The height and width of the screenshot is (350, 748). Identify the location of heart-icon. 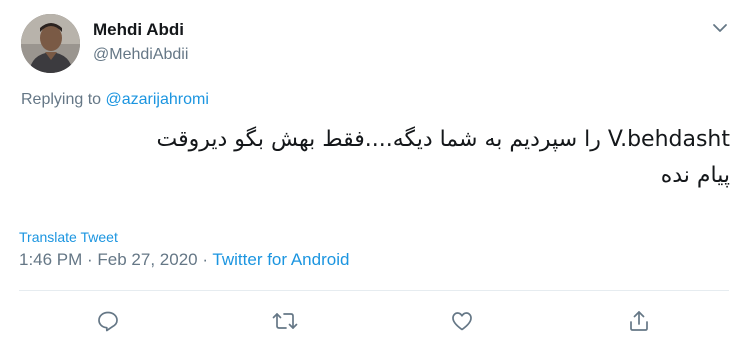
(462, 321).